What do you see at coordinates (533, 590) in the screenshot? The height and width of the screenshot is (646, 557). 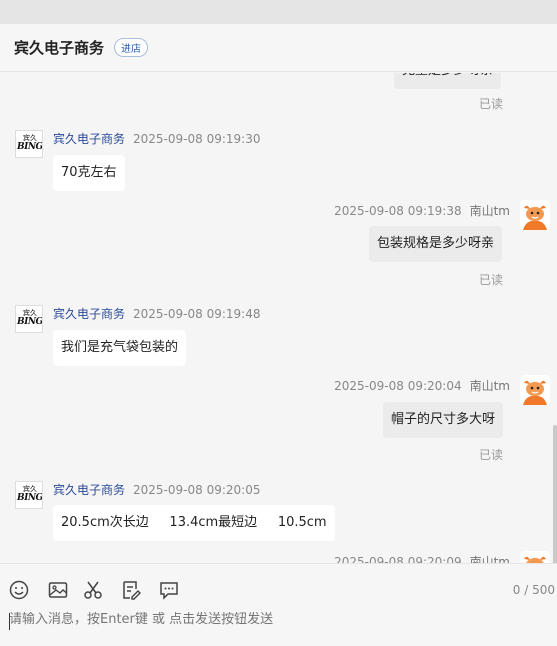 I see `char-counter: 0 / 500` at bounding box center [533, 590].